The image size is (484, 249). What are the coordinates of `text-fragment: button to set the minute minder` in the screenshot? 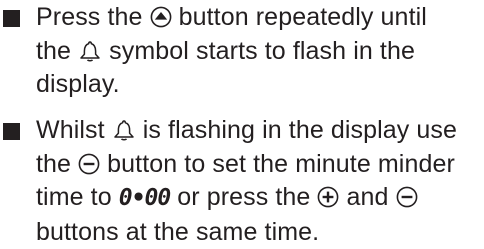 It's located at (281, 164).